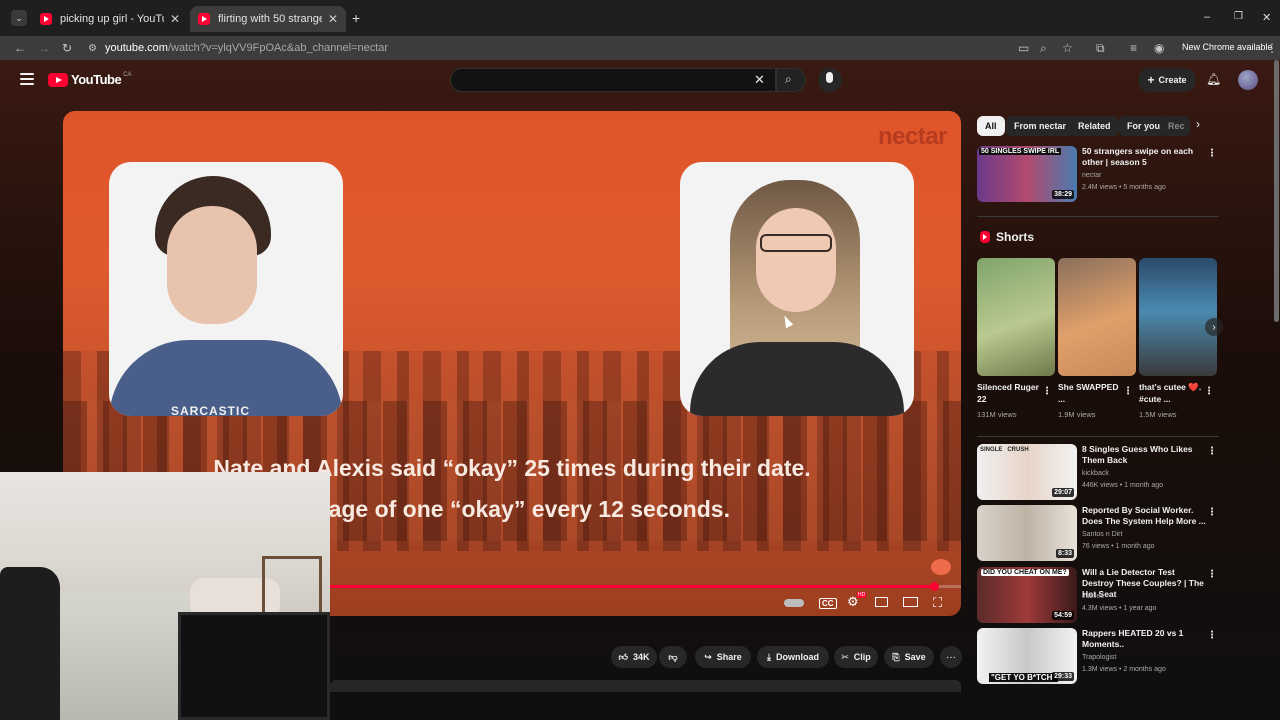 This screenshot has width=1280, height=720. I want to click on chip-recent: Rec, so click(1177, 126).